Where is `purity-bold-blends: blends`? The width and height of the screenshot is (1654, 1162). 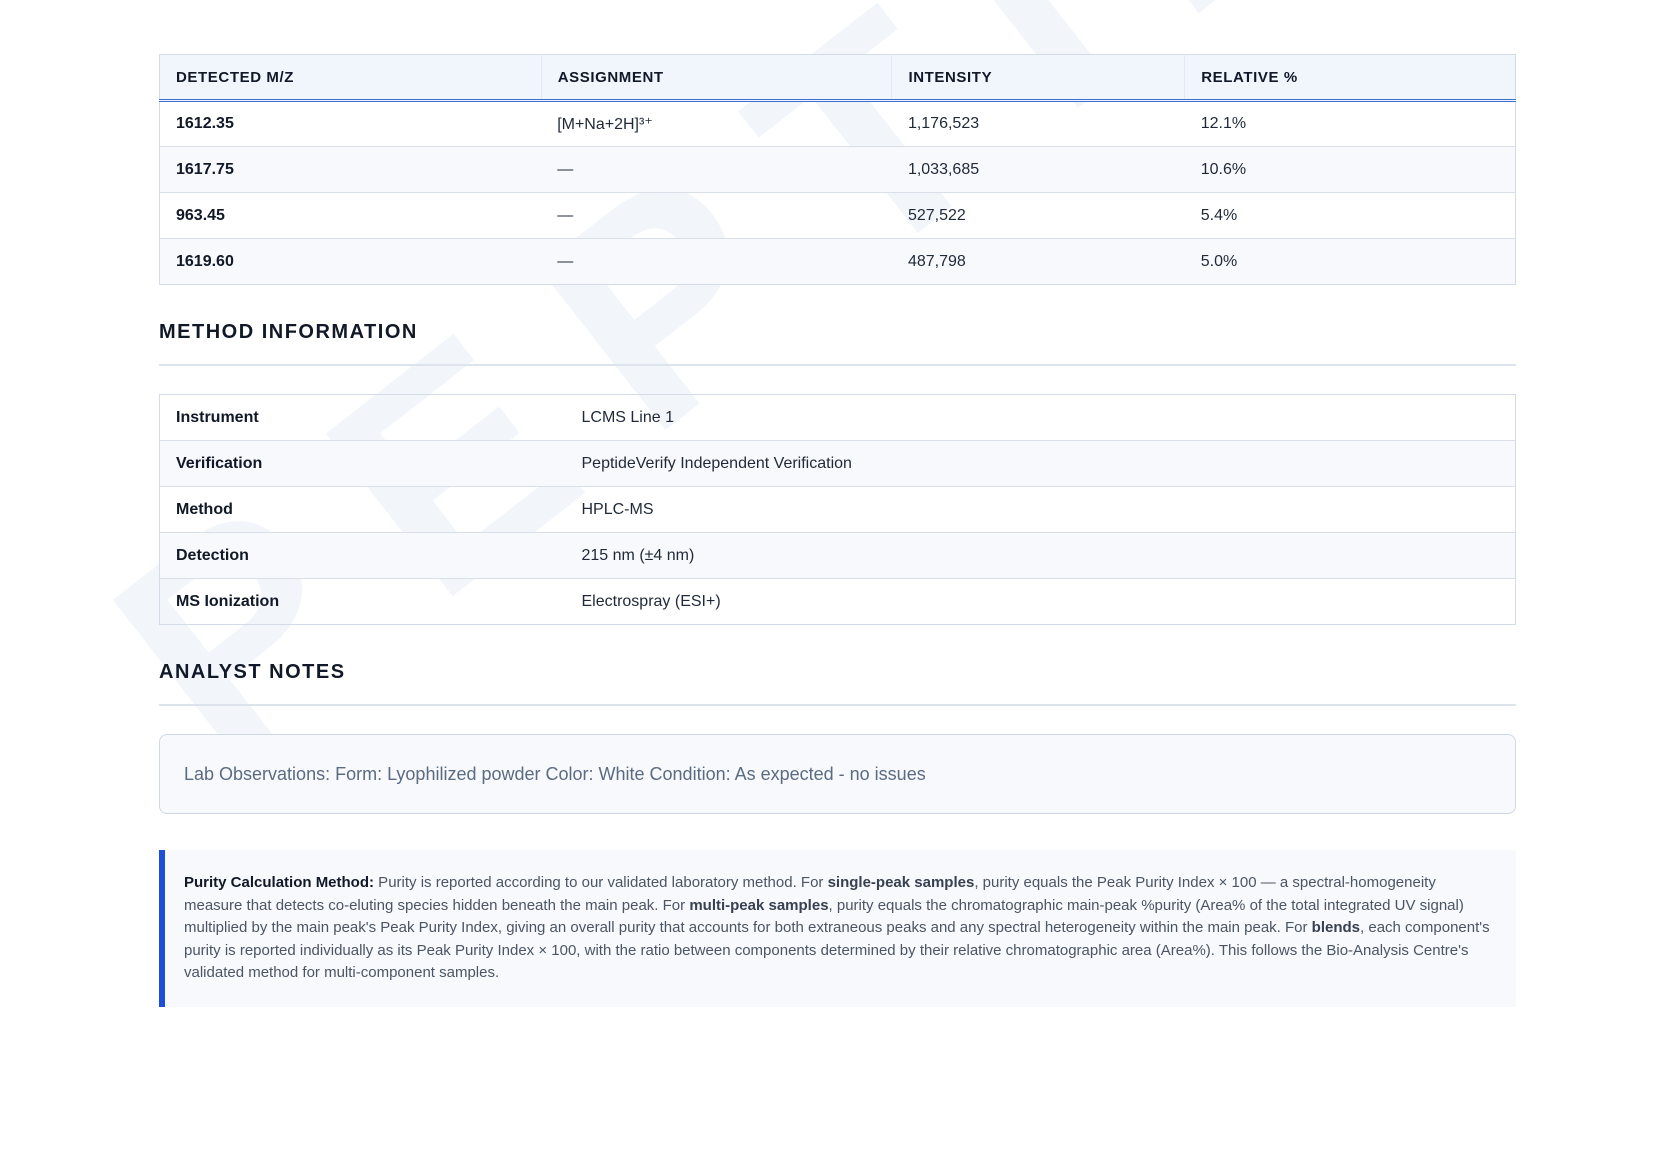
purity-bold-blends: blends is located at coordinates (1336, 928).